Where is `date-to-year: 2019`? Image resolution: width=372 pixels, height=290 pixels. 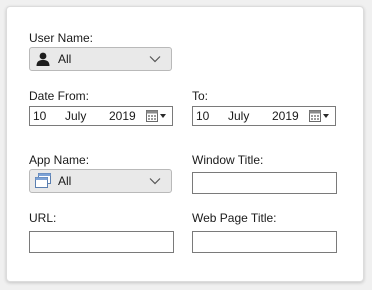
date-to-year: 2019 is located at coordinates (285, 116).